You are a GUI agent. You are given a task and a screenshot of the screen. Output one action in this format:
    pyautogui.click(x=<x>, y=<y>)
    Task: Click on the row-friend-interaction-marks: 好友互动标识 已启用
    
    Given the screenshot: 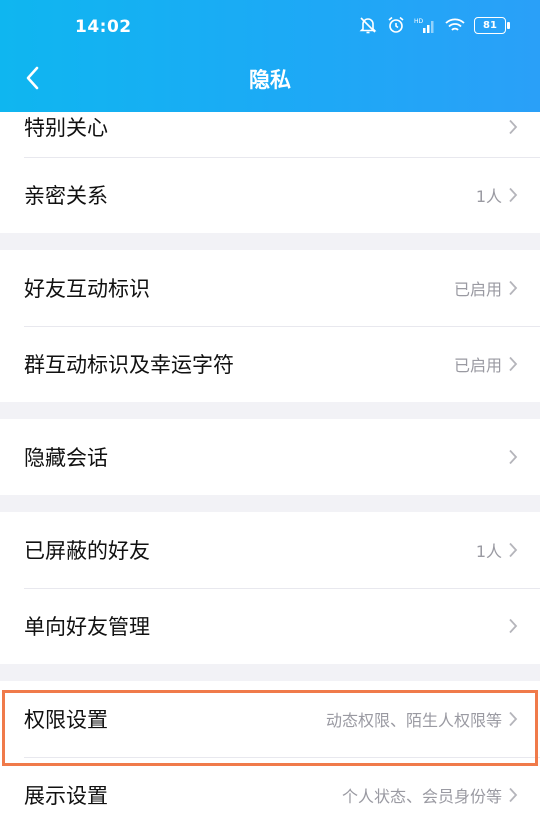 What is the action you would take?
    pyautogui.click(x=270, y=288)
    